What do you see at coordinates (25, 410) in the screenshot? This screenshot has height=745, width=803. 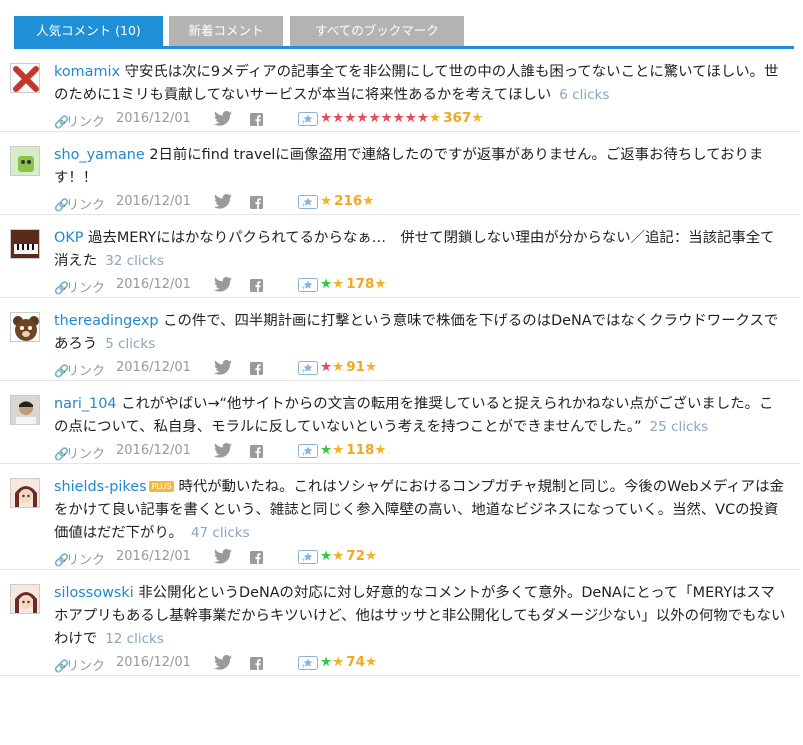 I see `person-photo-icon` at bounding box center [25, 410].